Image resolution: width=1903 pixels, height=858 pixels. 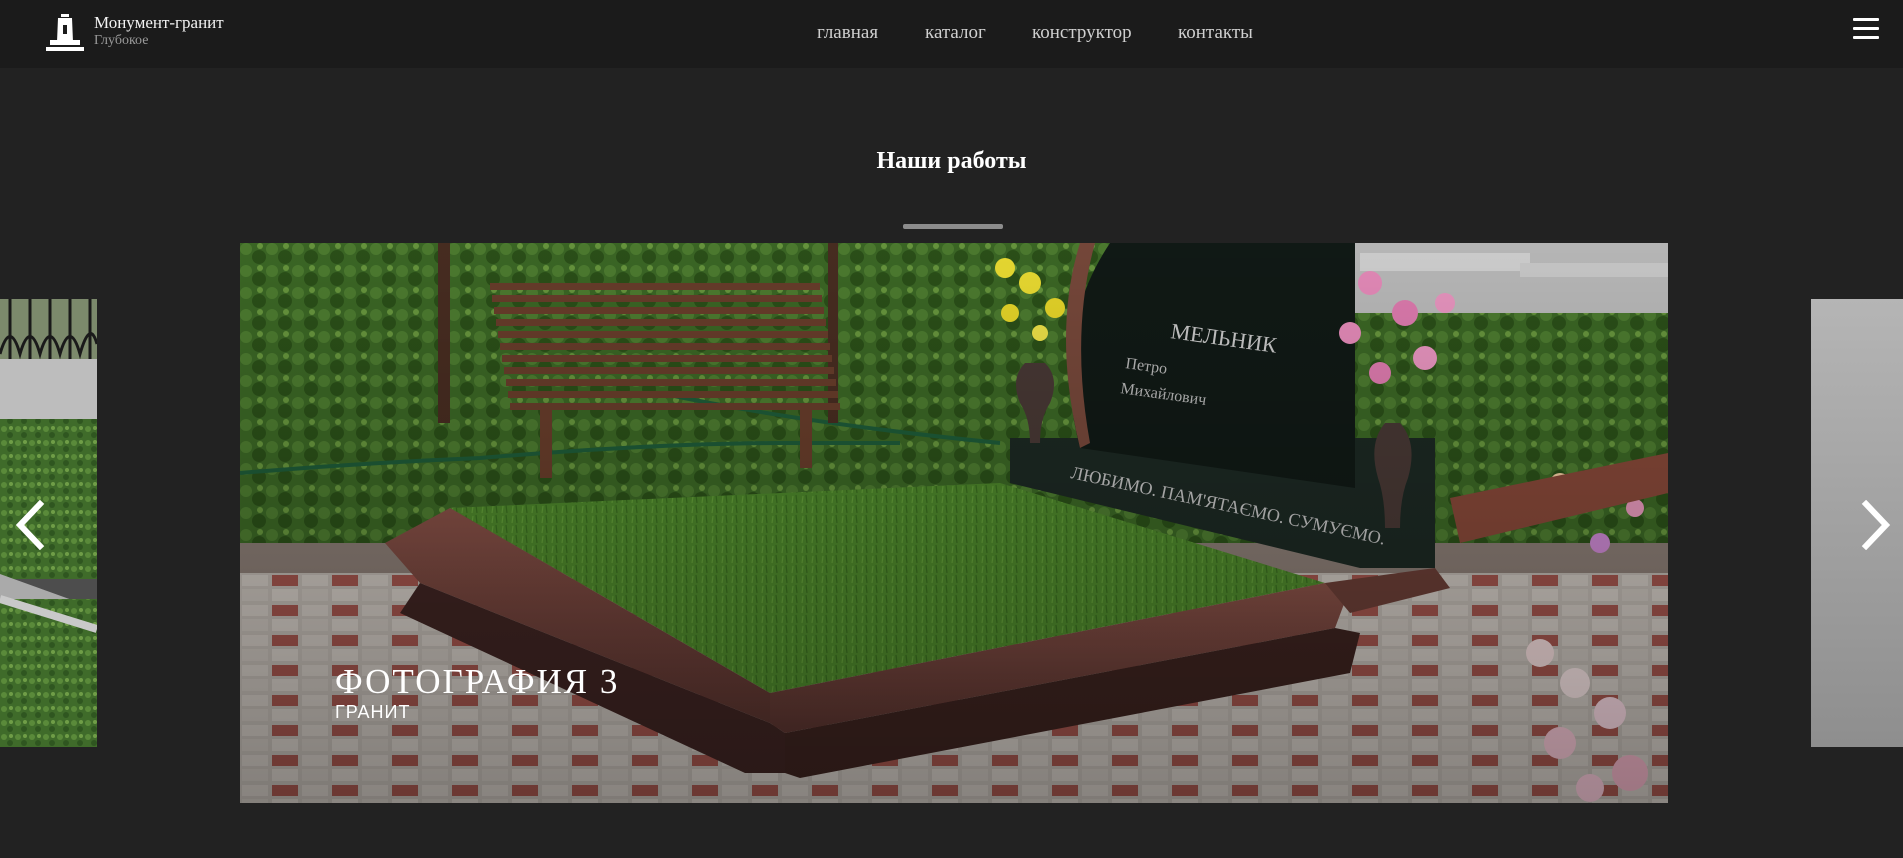 I want to click on nav-item-catalog: каталог, so click(x=955, y=33).